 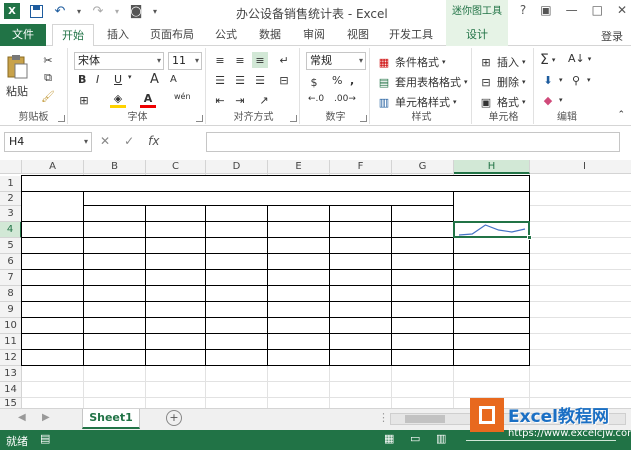 What do you see at coordinates (11, 214) in the screenshot?
I see `row-header-3: 3` at bounding box center [11, 214].